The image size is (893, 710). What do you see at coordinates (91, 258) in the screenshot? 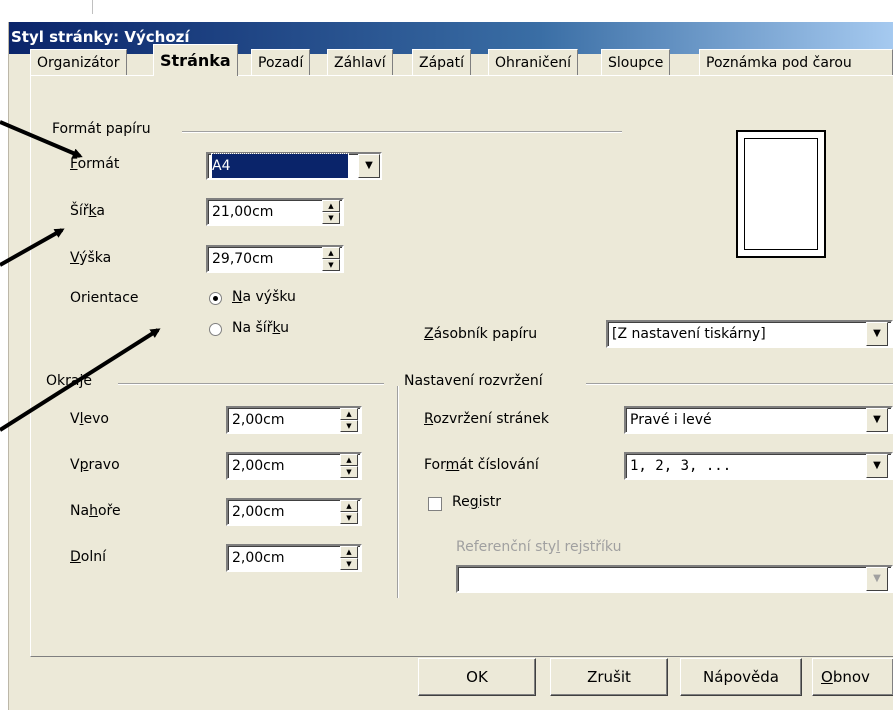
I see `height-label: Výška` at bounding box center [91, 258].